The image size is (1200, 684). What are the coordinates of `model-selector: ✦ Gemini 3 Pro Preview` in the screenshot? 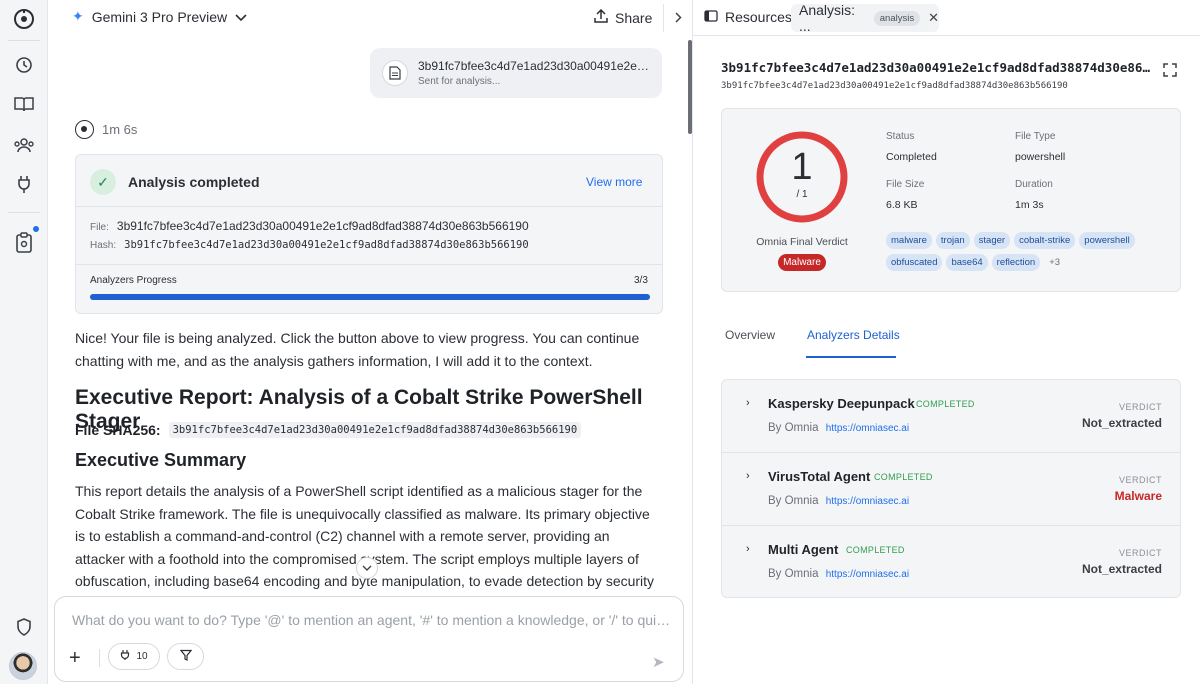 It's located at (159, 16).